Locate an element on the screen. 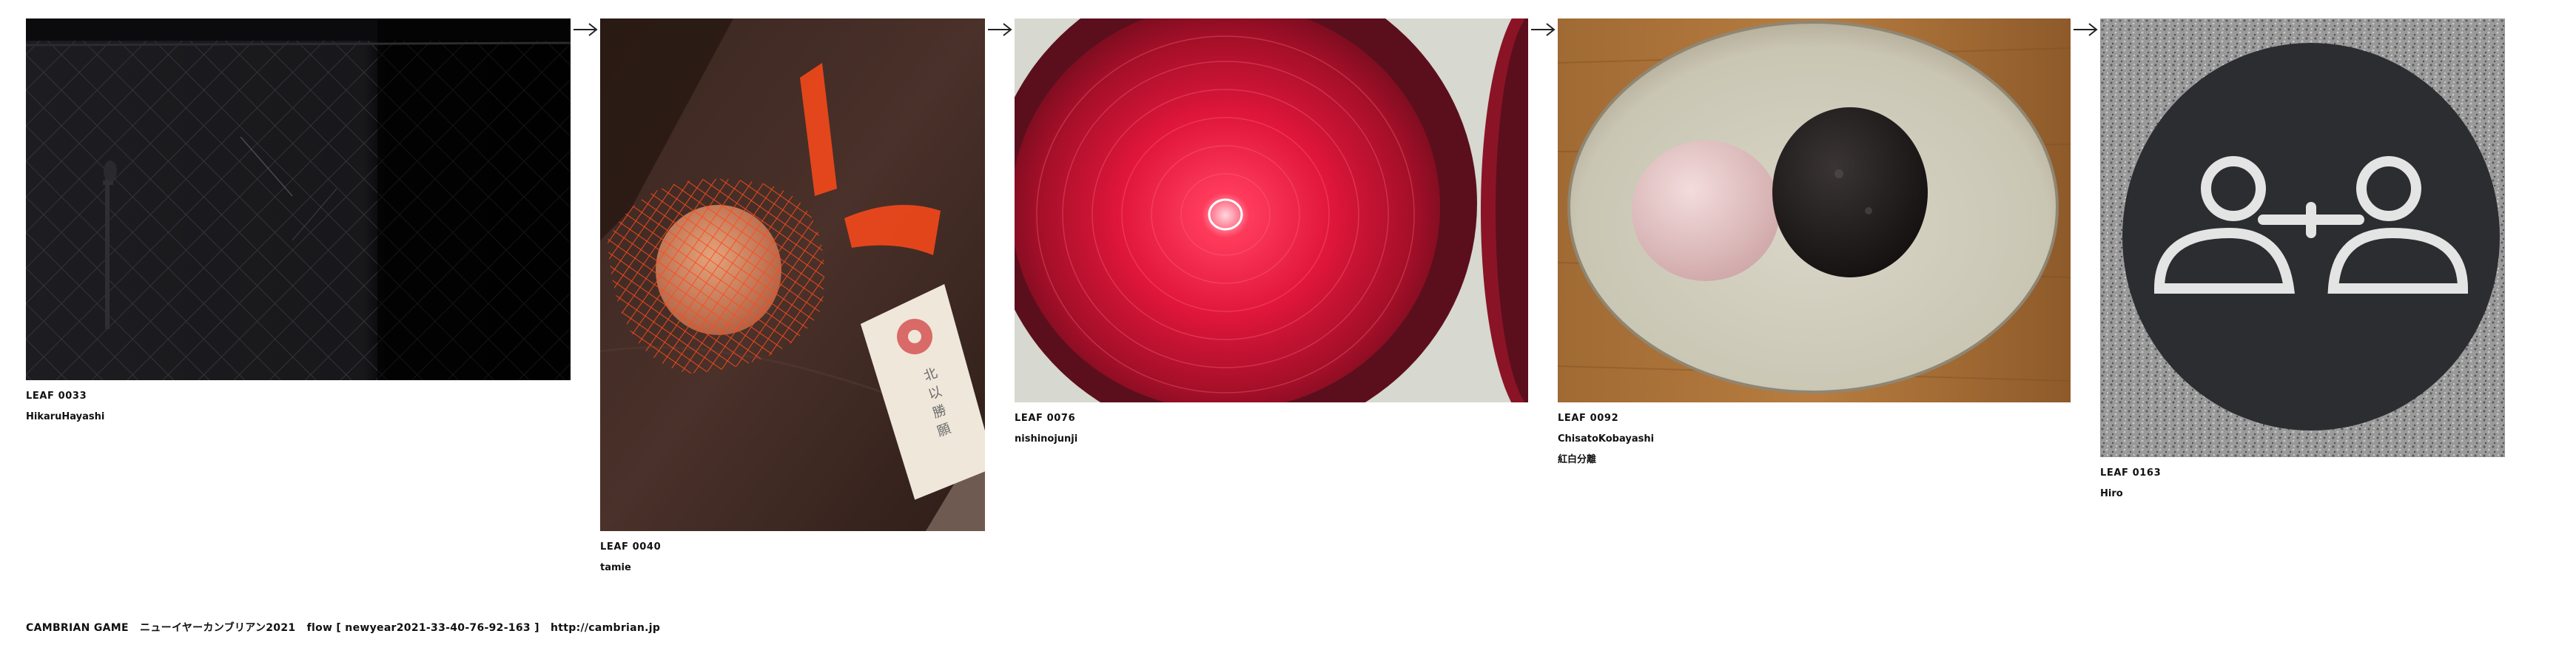 Image resolution: width=2576 pixels, height=645 pixels. footer-url-link: http://cambrian.jp is located at coordinates (605, 628).